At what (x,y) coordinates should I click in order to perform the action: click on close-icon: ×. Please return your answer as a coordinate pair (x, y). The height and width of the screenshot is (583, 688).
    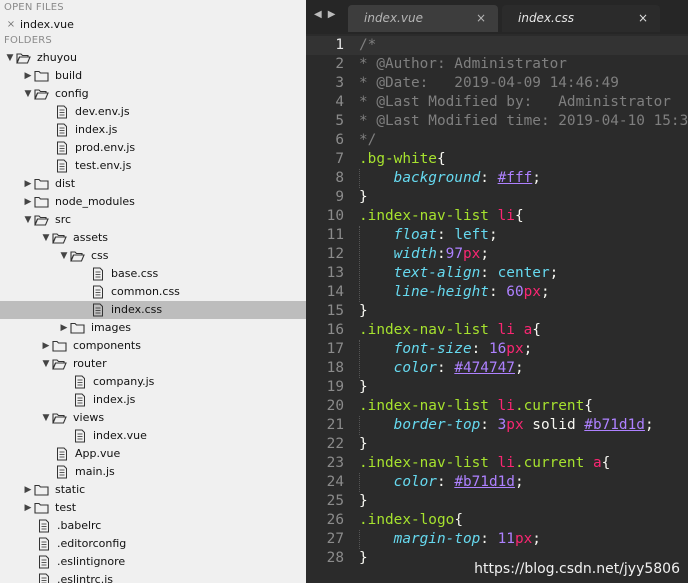
    Looking at the image, I should click on (11, 24).